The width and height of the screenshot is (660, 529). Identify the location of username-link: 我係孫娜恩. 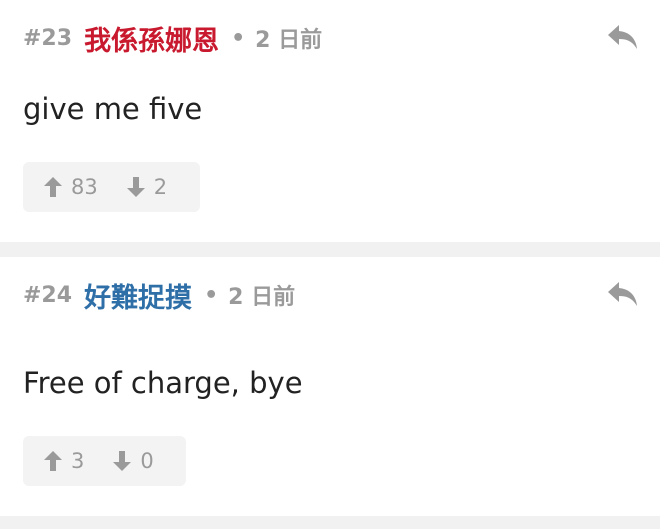
(151, 38).